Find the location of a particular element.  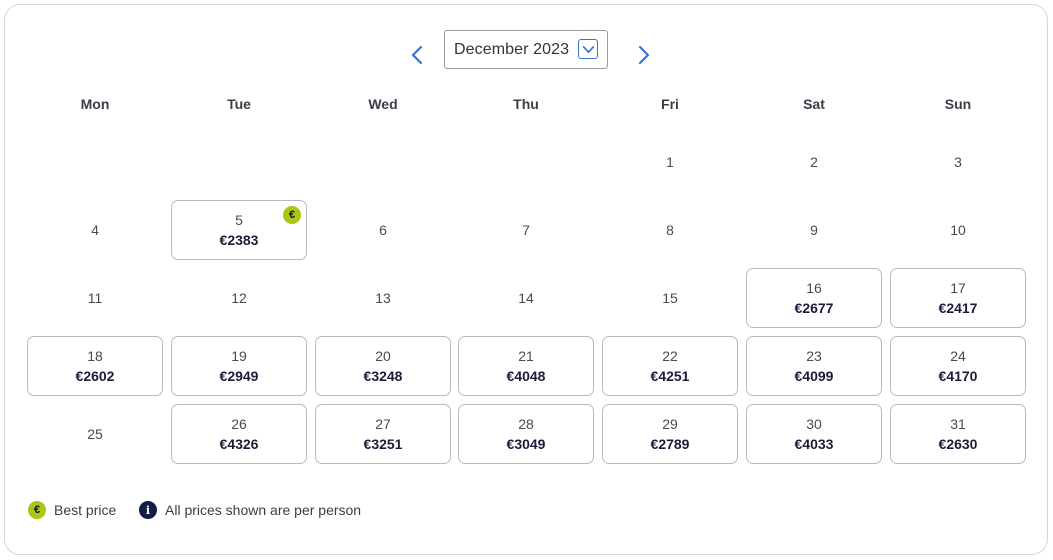

day-price: €2789 is located at coordinates (670, 443).